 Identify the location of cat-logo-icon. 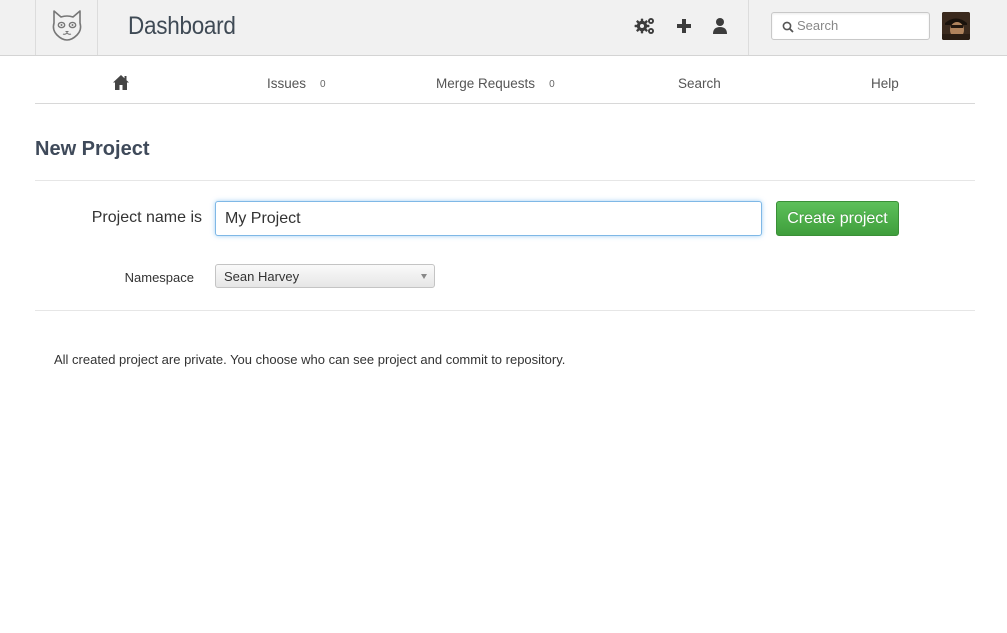
(67, 27).